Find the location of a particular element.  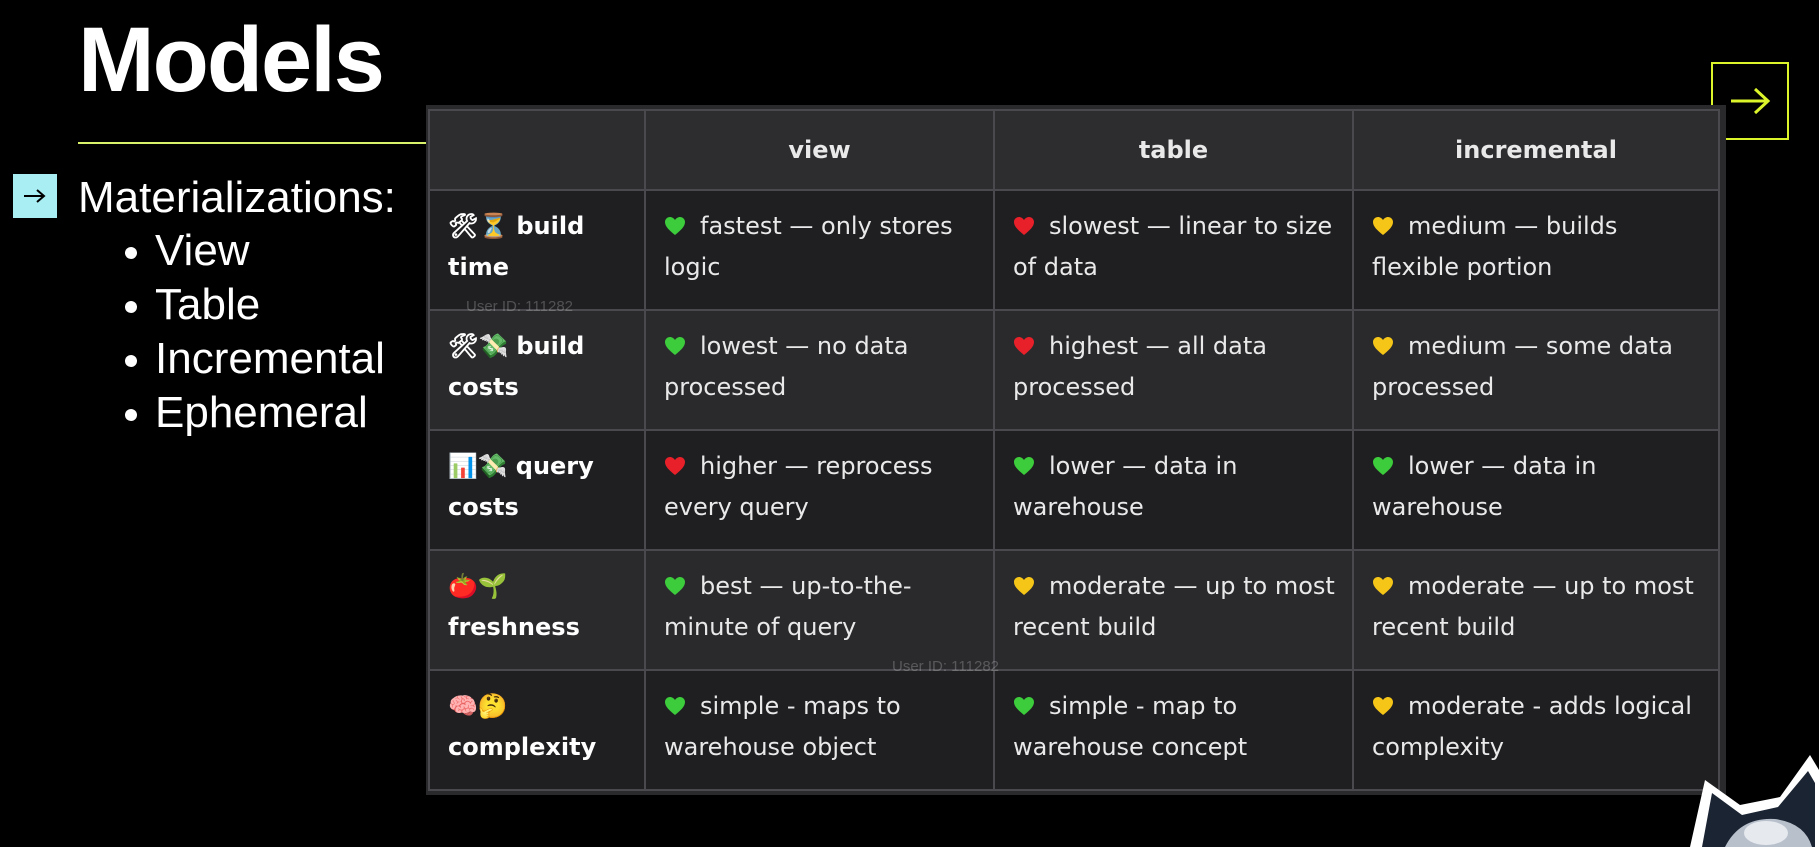

slide-title: Models is located at coordinates (231, 60).